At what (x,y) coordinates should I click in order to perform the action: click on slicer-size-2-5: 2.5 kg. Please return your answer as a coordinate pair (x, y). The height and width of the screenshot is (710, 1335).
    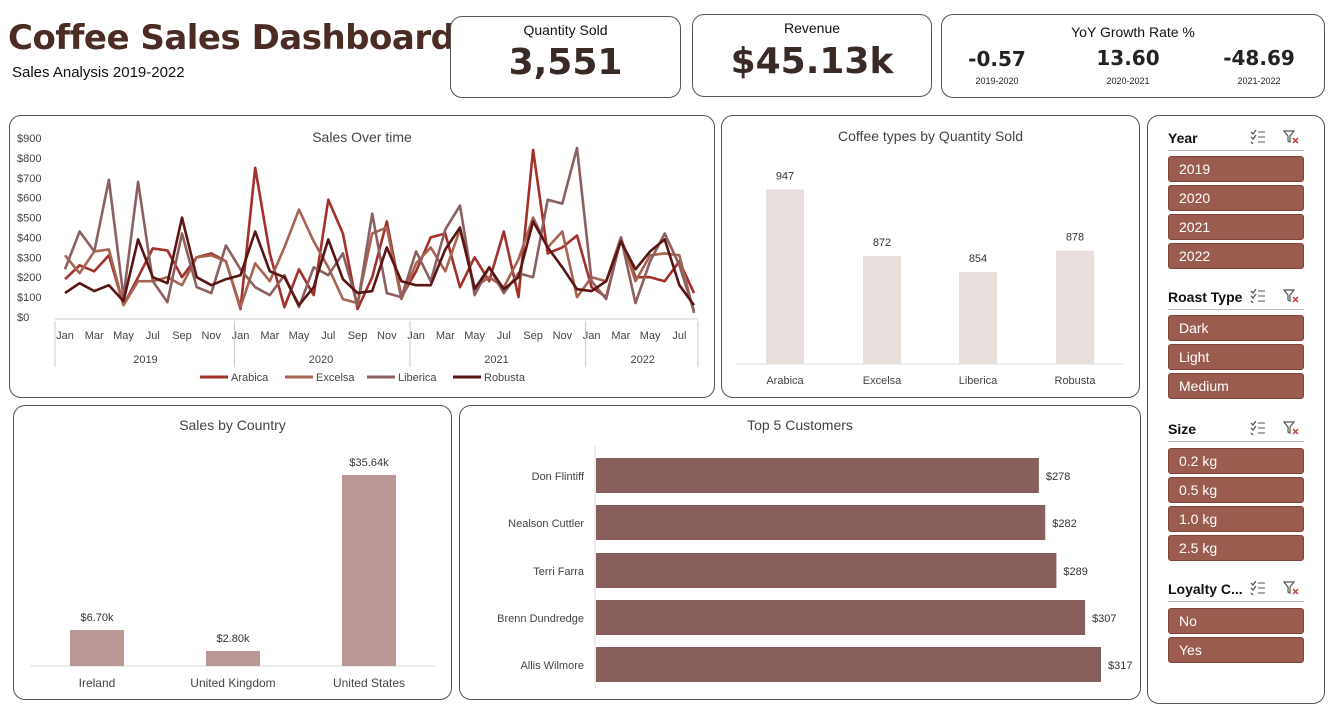
    Looking at the image, I should click on (1236, 548).